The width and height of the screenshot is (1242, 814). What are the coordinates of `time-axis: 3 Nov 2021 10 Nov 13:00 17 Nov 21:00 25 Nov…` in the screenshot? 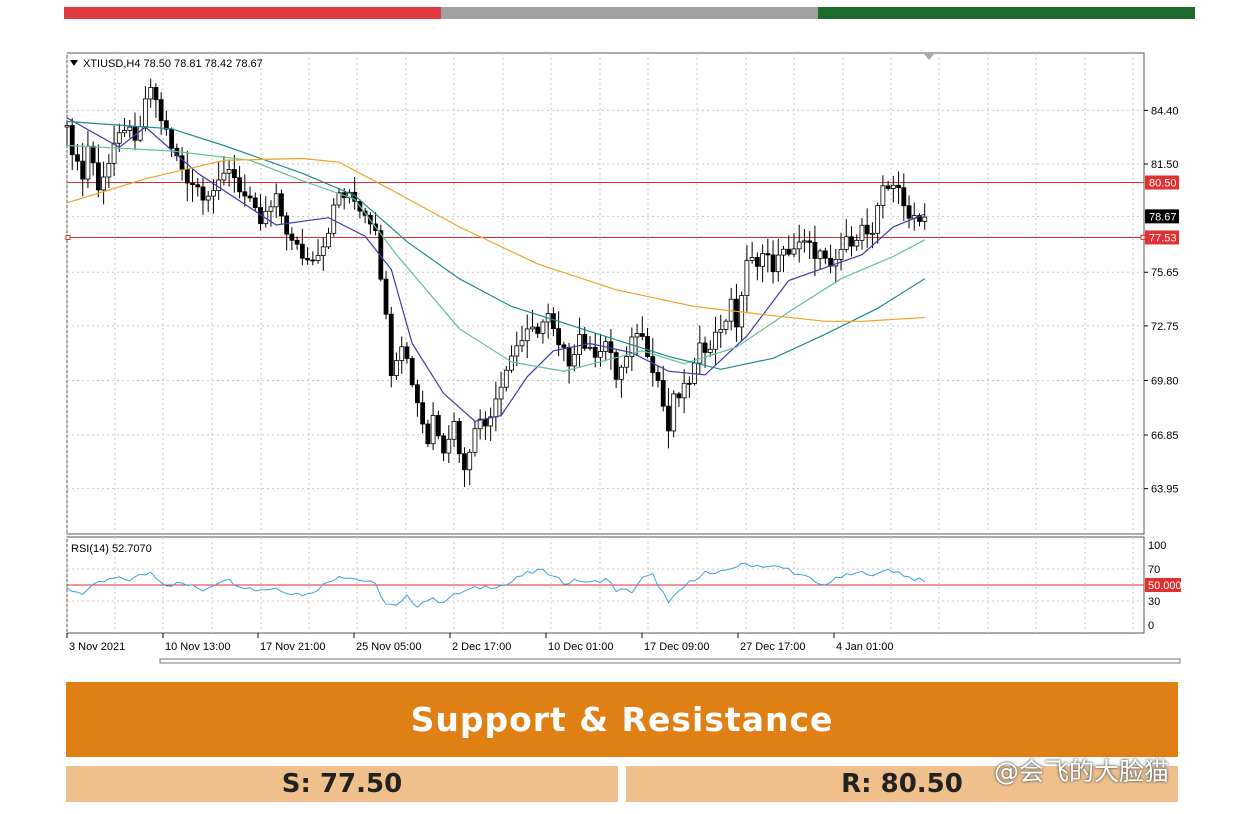 It's located at (480, 643).